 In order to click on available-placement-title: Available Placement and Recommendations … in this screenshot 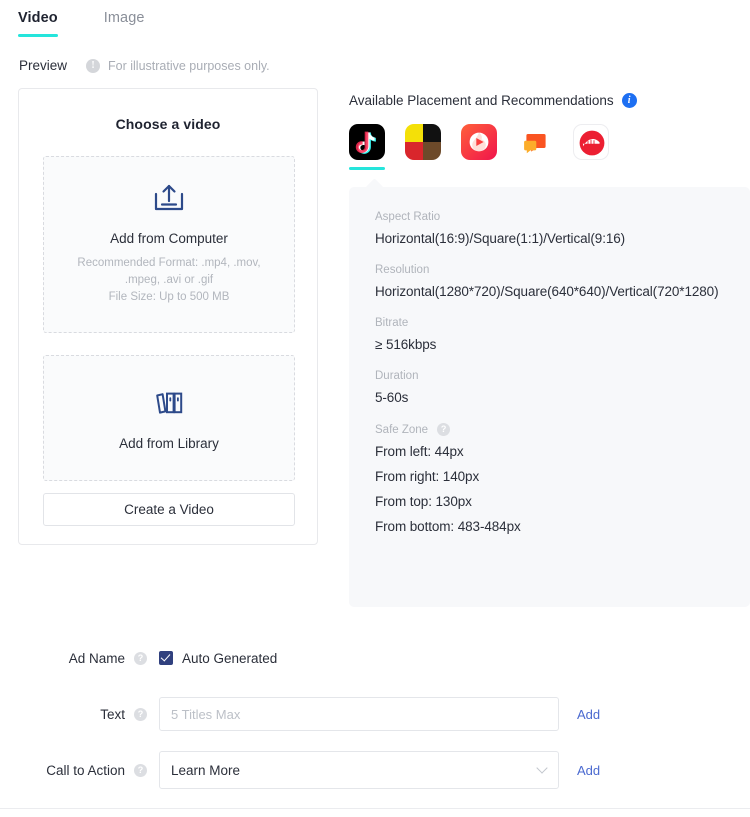, I will do `click(493, 100)`.